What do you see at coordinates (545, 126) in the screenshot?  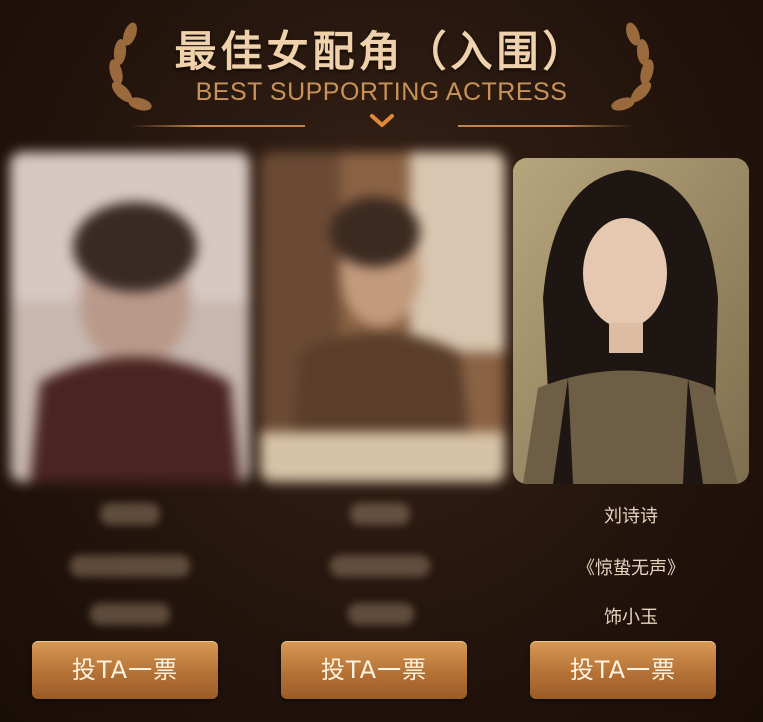 I see `divider-right` at bounding box center [545, 126].